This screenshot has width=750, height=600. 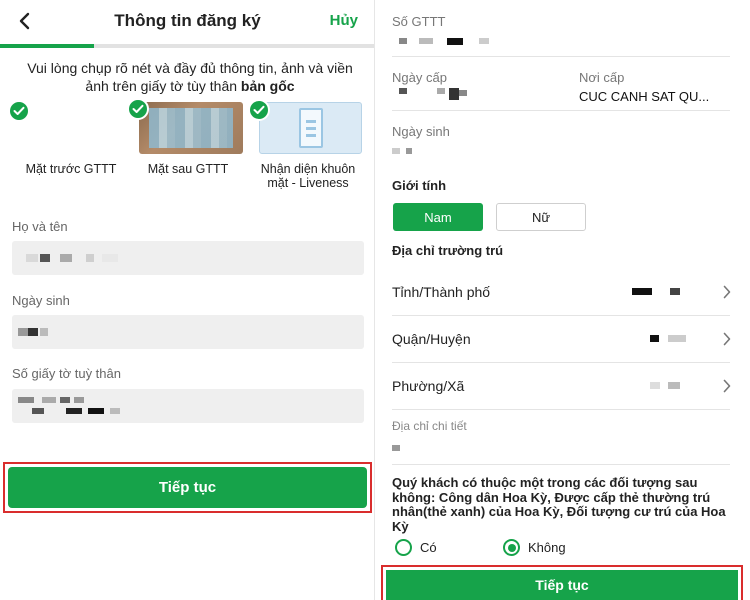 I want to click on document-icon, so click(x=310, y=128).